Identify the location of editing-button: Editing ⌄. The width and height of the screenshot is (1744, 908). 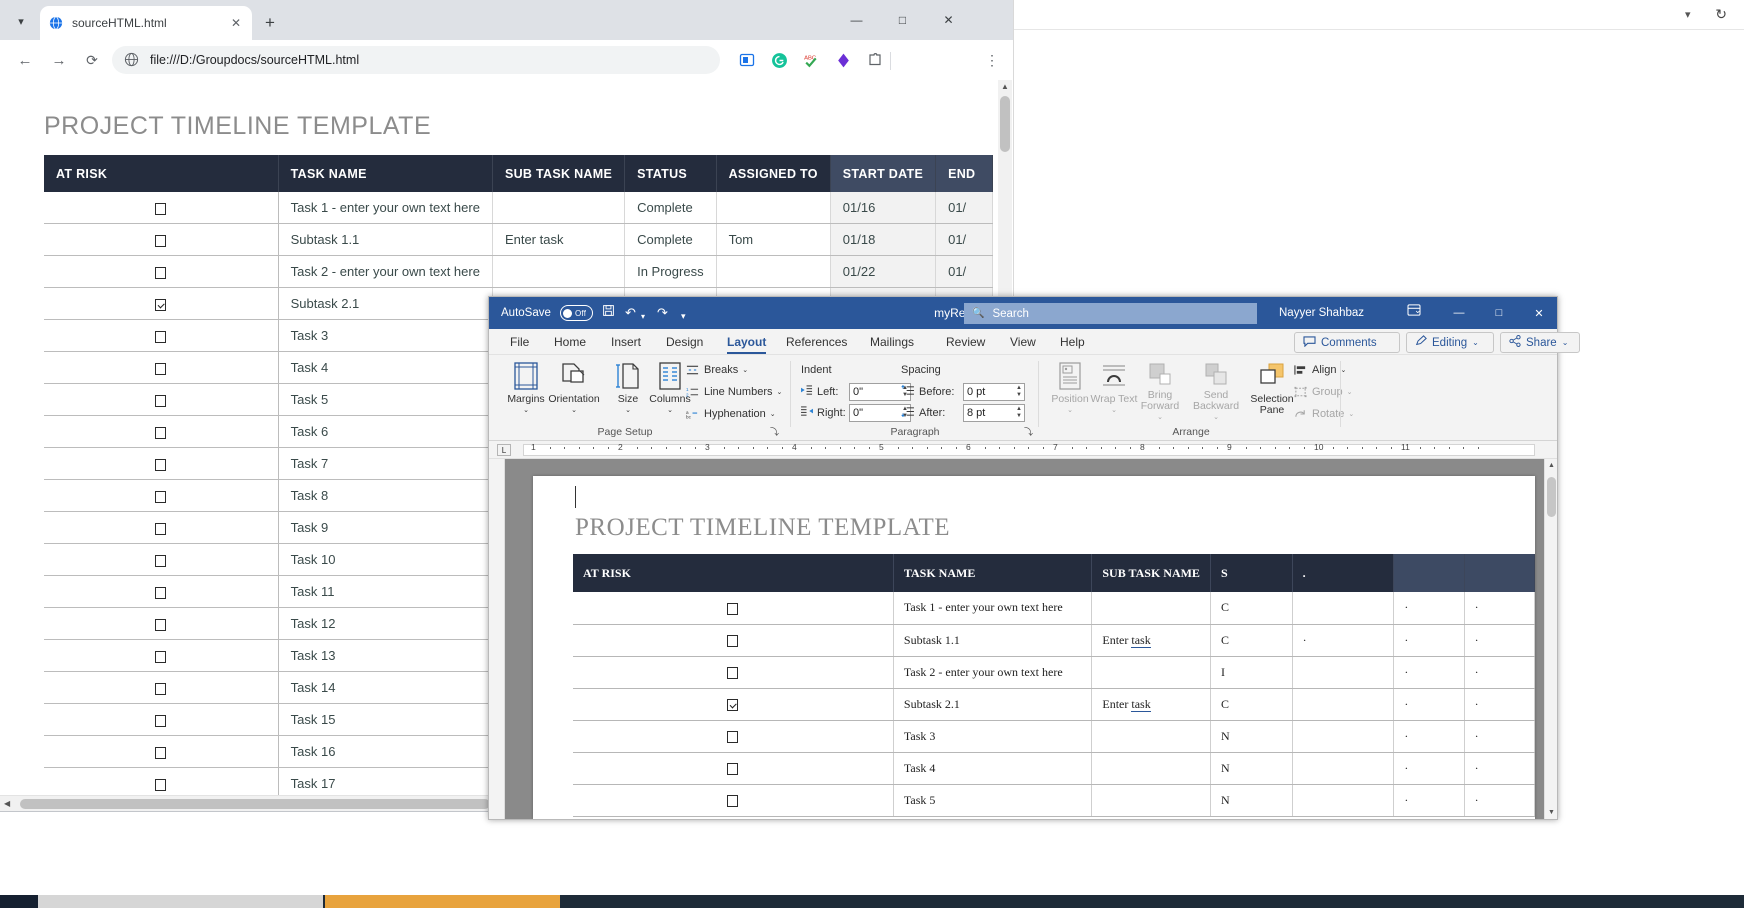
(1450, 342).